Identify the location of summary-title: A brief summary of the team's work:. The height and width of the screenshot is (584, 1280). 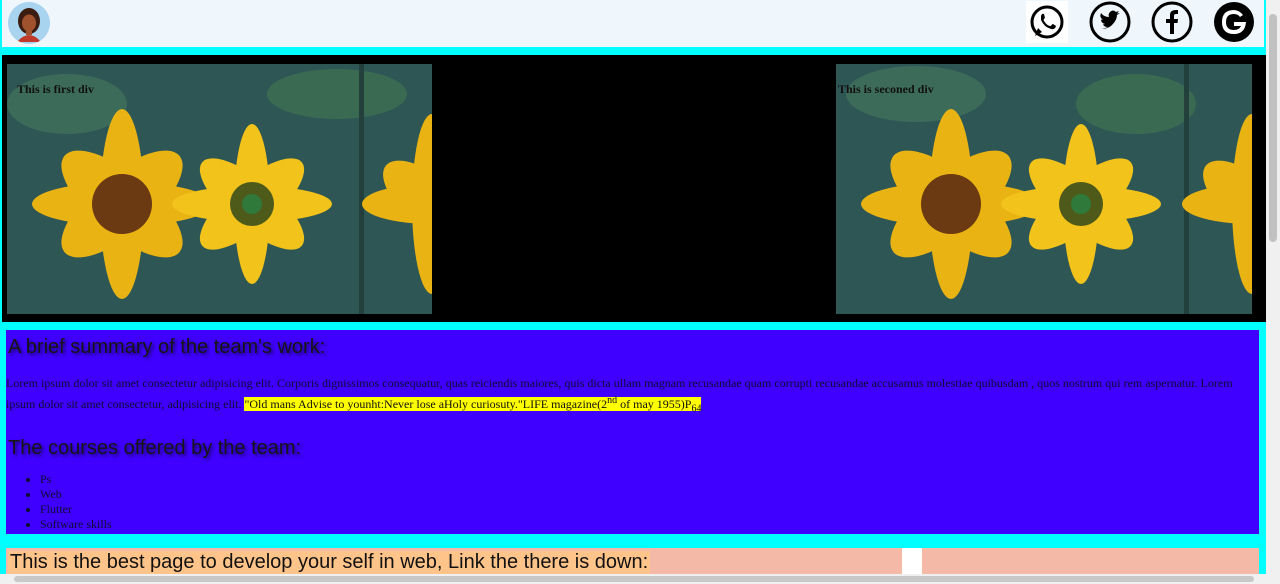
(167, 347).